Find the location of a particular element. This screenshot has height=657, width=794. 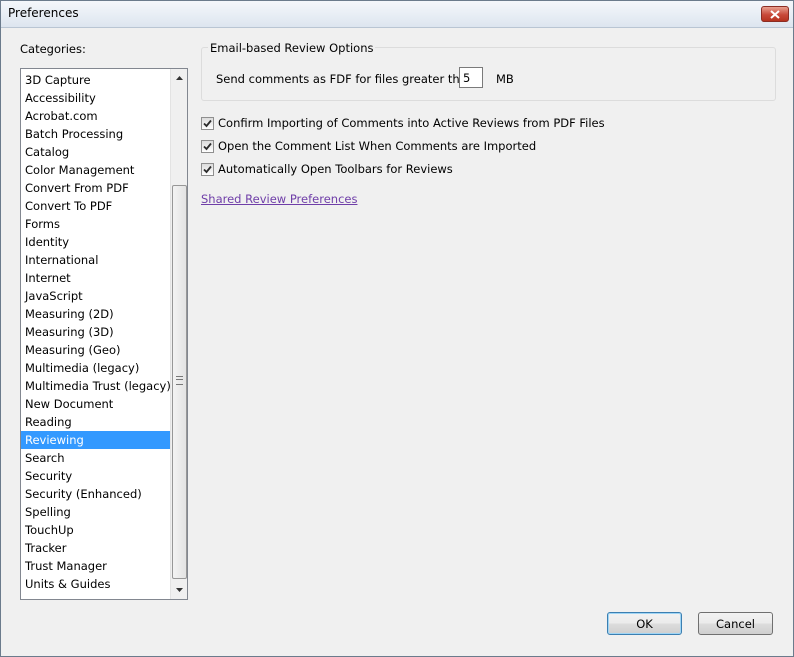

arrow-down-icon is located at coordinates (179, 590).